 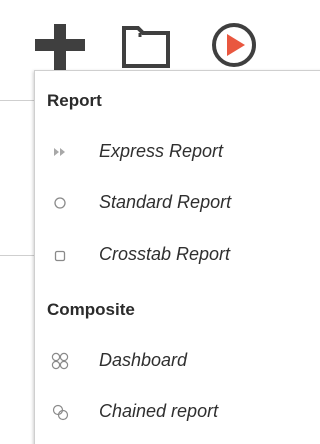 What do you see at coordinates (60, 361) in the screenshot?
I see `dashboard-grid-icon` at bounding box center [60, 361].